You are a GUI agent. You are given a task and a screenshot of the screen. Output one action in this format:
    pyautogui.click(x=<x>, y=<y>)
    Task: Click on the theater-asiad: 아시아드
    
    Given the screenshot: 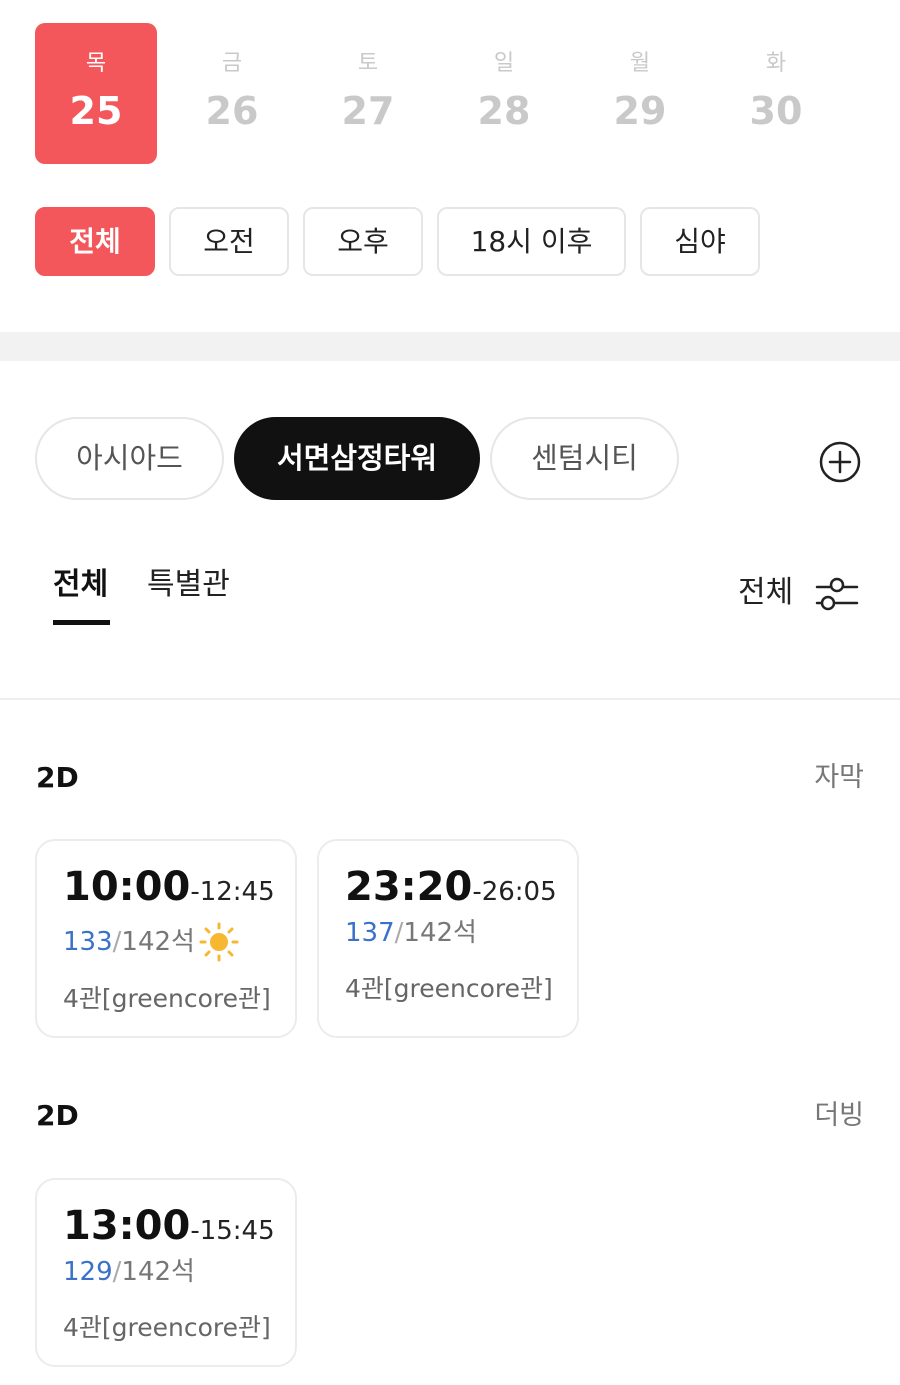 What is the action you would take?
    pyautogui.click(x=129, y=458)
    